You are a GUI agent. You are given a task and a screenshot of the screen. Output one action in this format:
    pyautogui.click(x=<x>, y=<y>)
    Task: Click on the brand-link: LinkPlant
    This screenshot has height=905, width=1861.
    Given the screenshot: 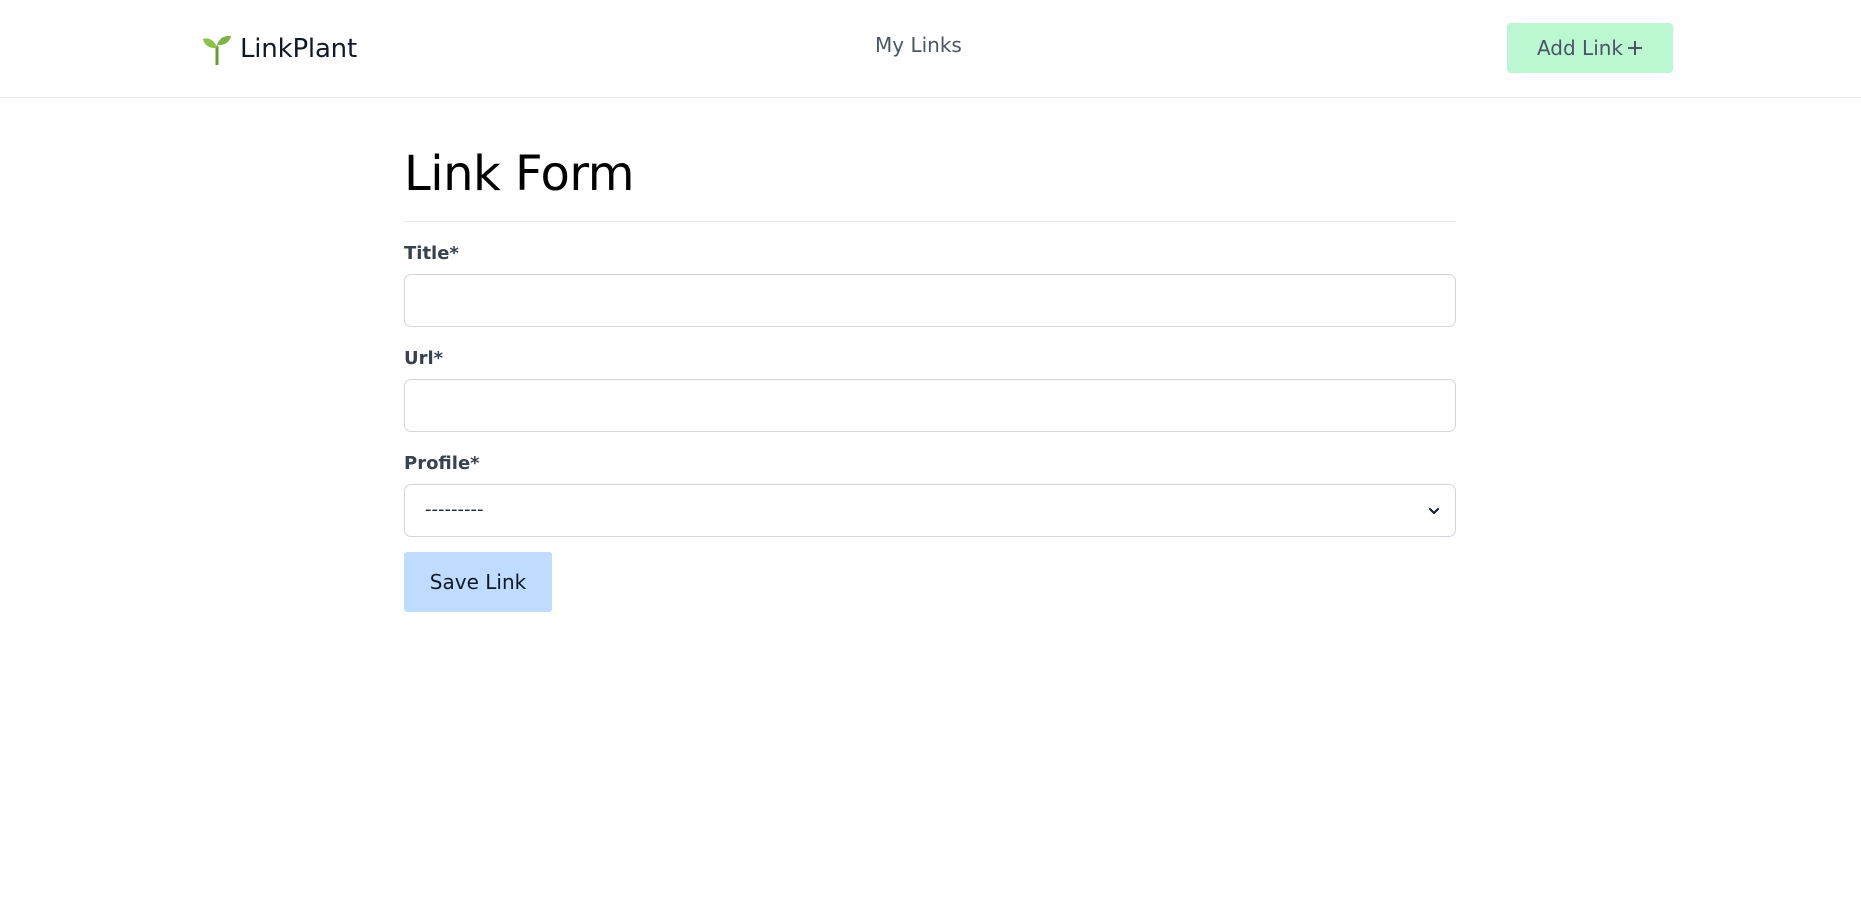 What is the action you would take?
    pyautogui.click(x=279, y=49)
    